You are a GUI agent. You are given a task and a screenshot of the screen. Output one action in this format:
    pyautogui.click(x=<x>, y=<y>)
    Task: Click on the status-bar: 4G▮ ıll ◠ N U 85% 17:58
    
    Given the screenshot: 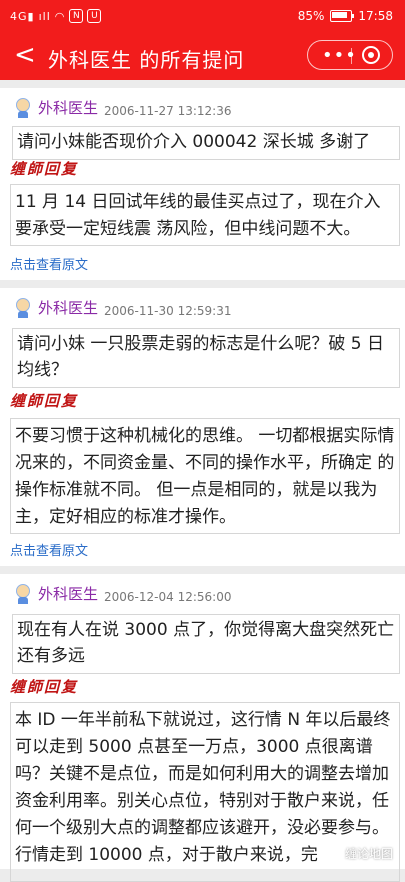 What is the action you would take?
    pyautogui.click(x=202, y=17)
    